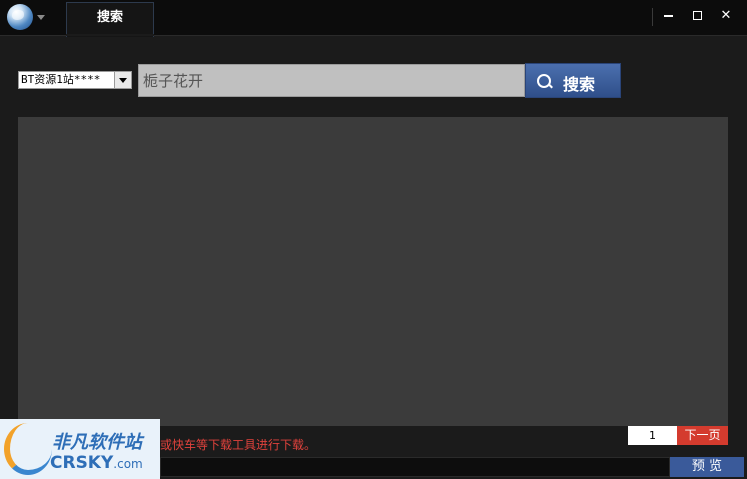  Describe the element at coordinates (82, 463) in the screenshot. I see `watermark-en-main: CRSKY` at that location.